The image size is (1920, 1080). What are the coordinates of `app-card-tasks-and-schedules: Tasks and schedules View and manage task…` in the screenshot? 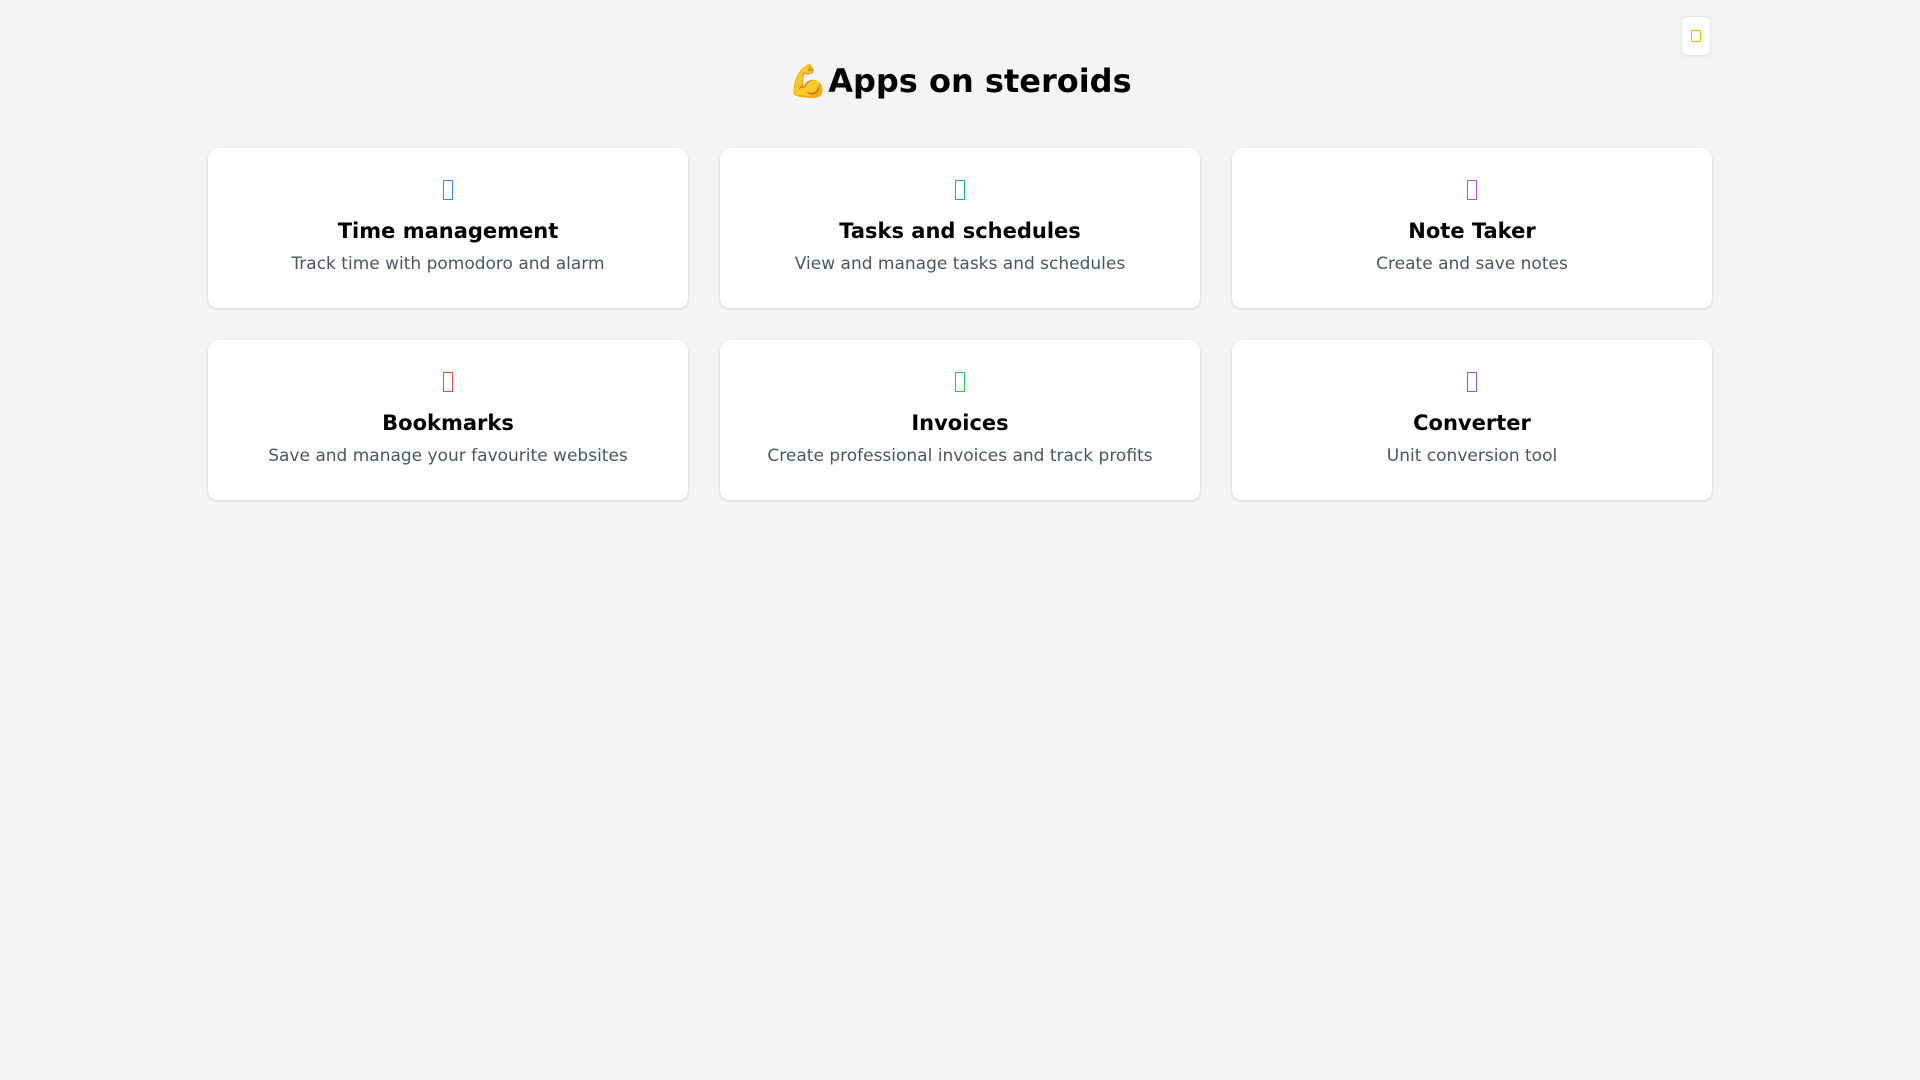 It's located at (960, 228).